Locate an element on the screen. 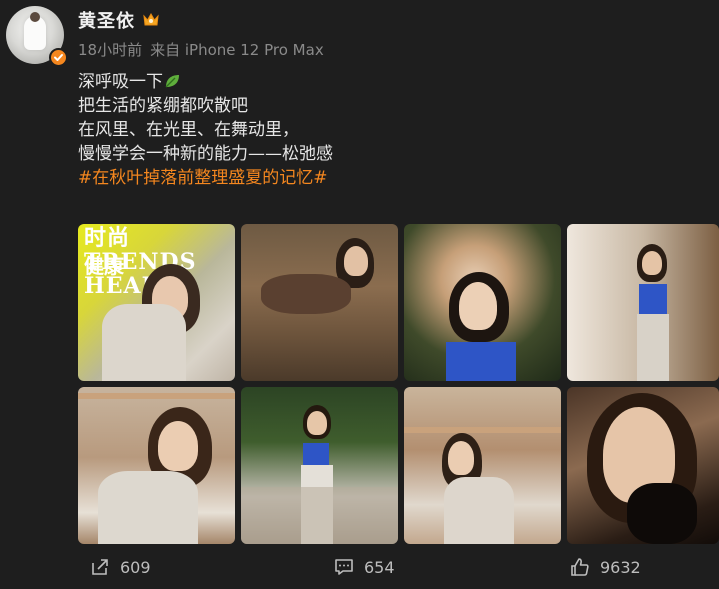 Image resolution: width=719 pixels, height=589 pixels. photo-glove is located at coordinates (662, 513).